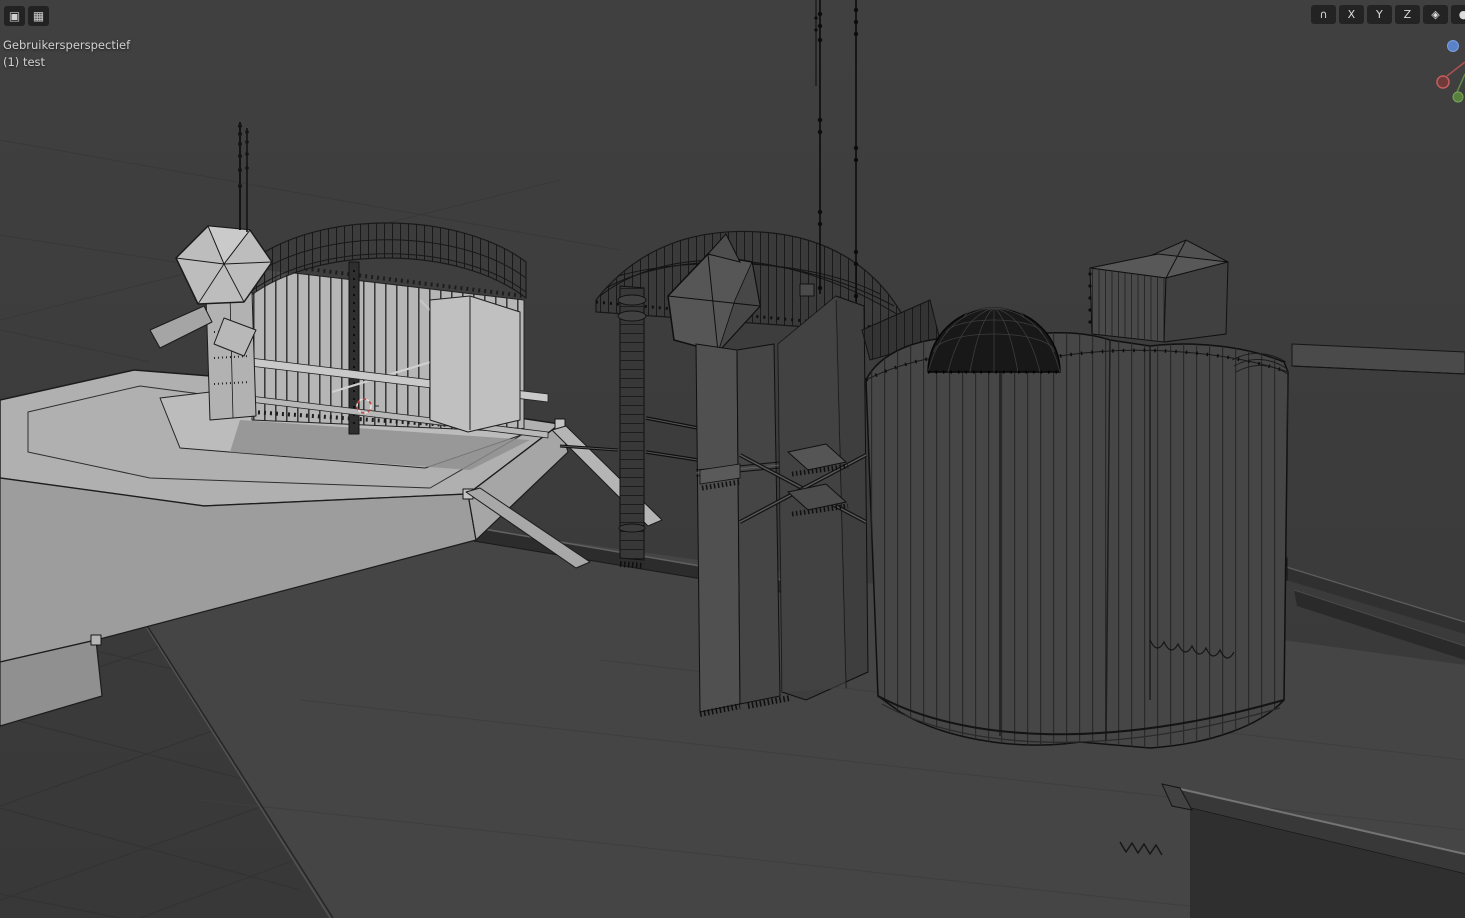  I want to click on axis-z-button: Z, so click(1407, 14).